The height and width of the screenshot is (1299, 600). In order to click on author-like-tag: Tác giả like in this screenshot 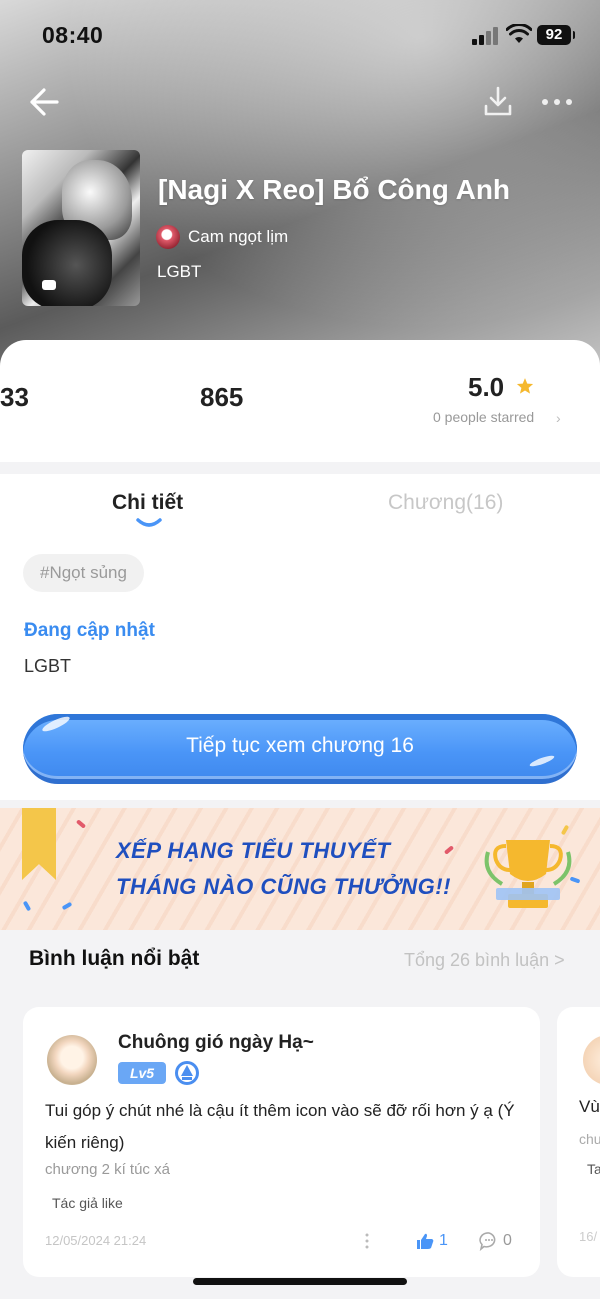, I will do `click(87, 1203)`.